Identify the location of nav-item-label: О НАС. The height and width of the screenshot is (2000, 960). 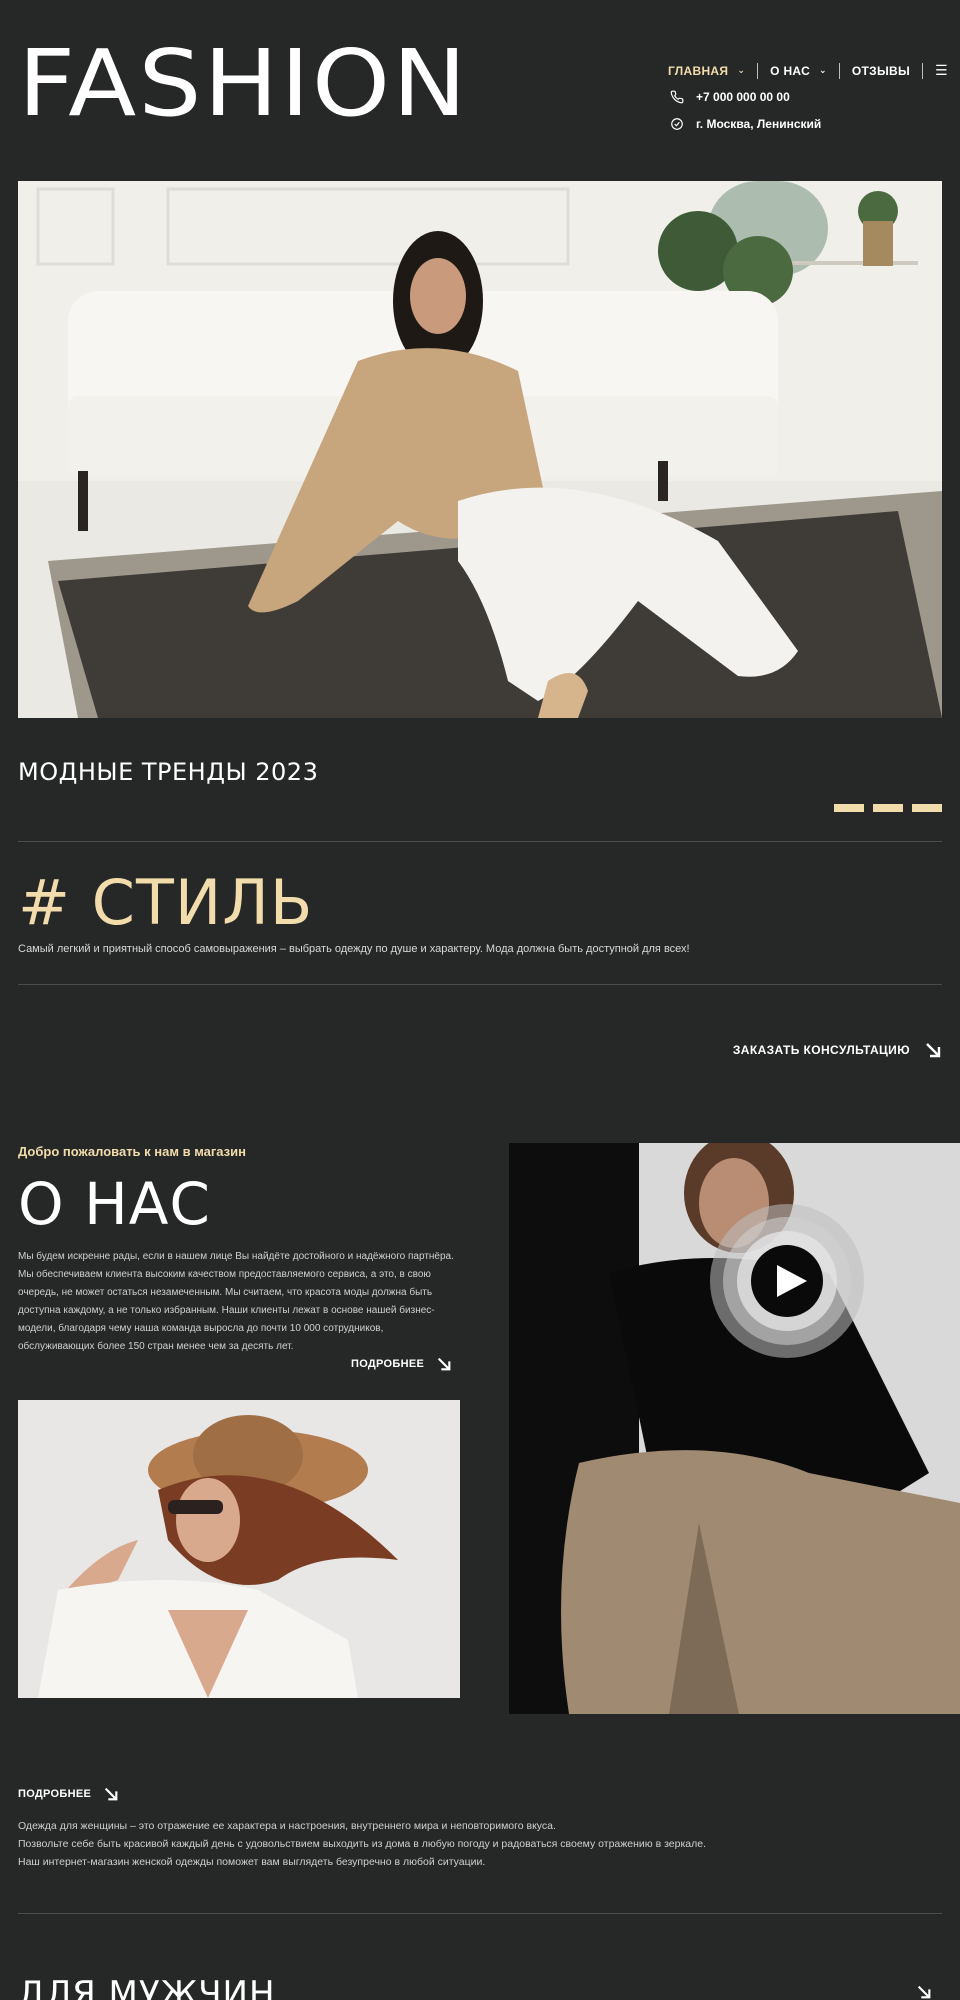
(790, 70).